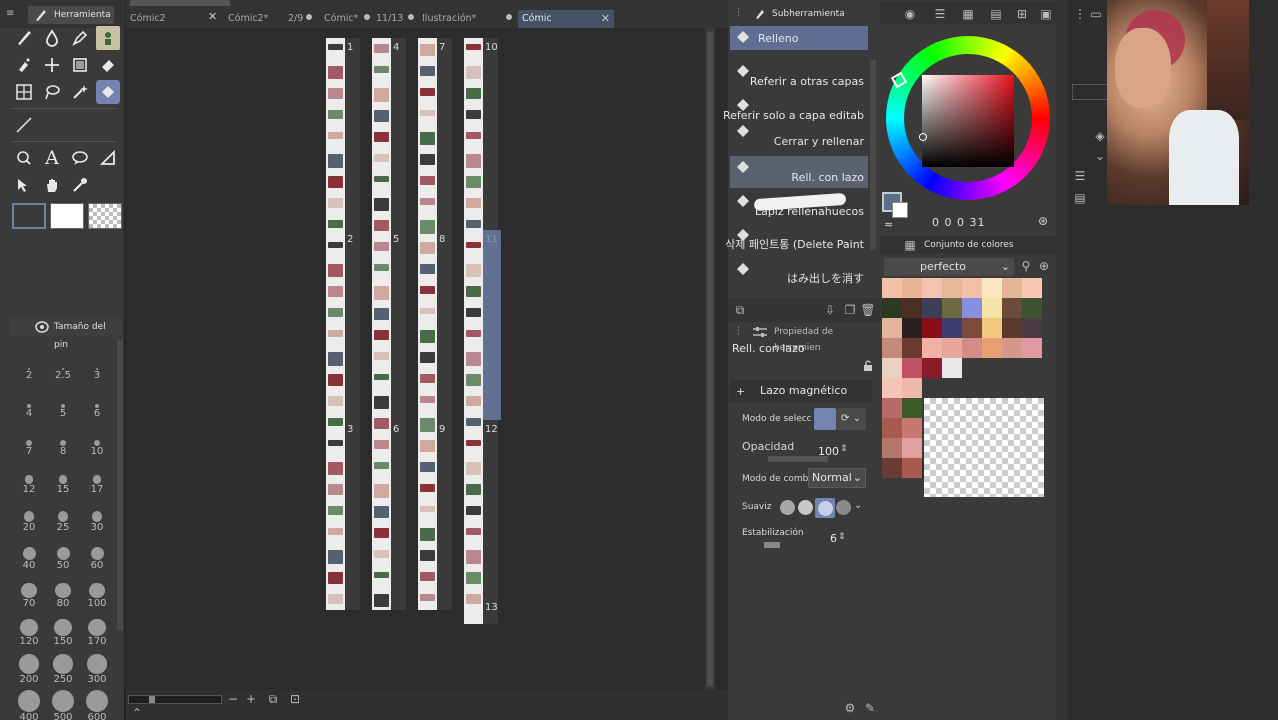  I want to click on fill-bucket-icon, so click(108, 92).